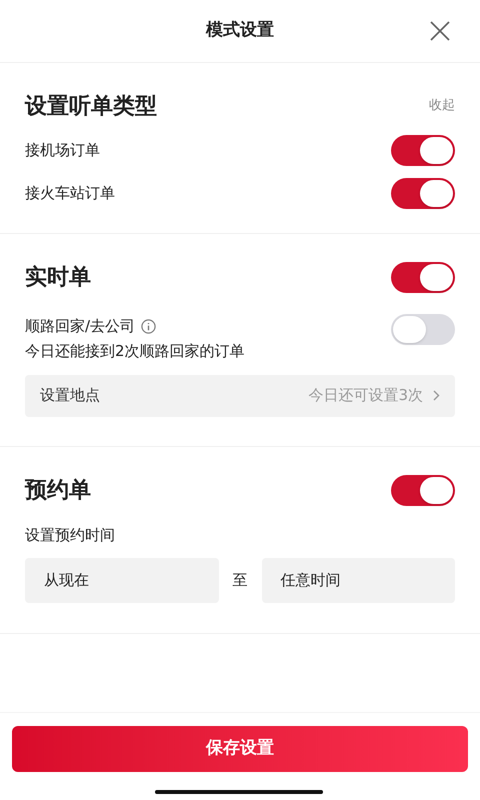 The height and width of the screenshot is (800, 480). What do you see at coordinates (240, 749) in the screenshot?
I see `save-button: 保存设置` at bounding box center [240, 749].